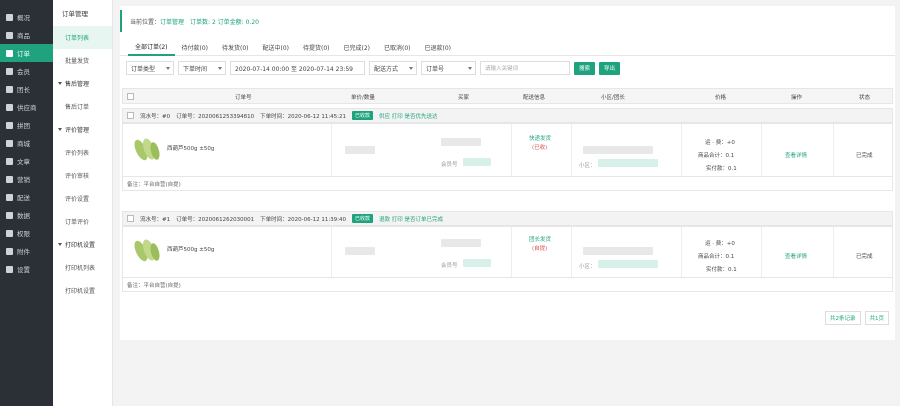 This screenshot has width=900, height=406. Describe the element at coordinates (26, 89) in the screenshot. I see `sidebar-item: 团长` at that location.